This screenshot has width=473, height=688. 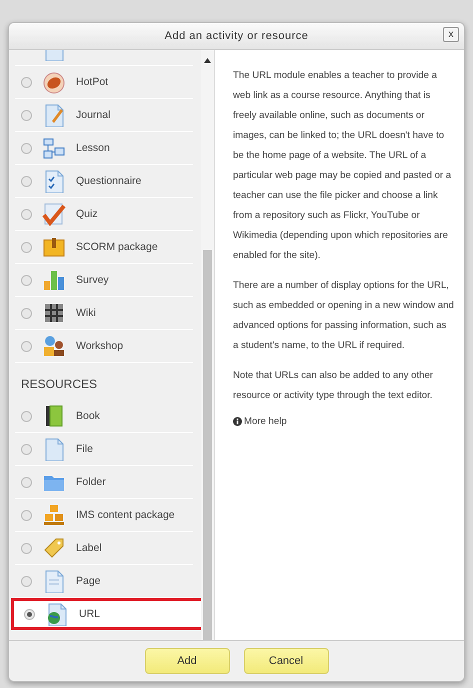 What do you see at coordinates (237, 421) in the screenshot?
I see `info-icon` at bounding box center [237, 421].